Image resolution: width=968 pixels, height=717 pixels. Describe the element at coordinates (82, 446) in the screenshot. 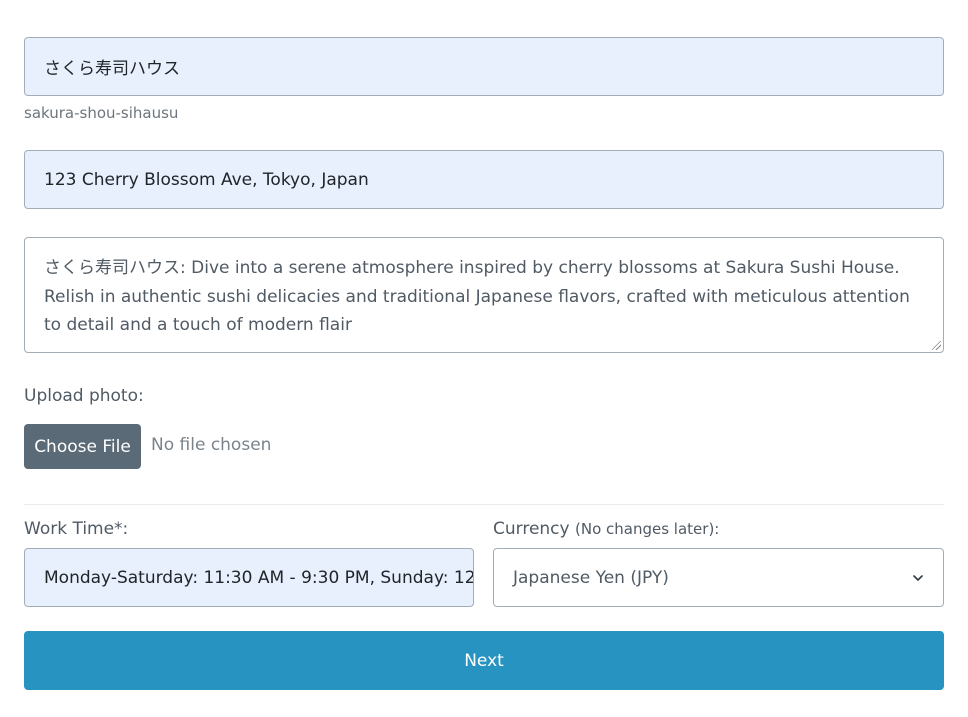

I see `choose-file-button: Choose File` at that location.